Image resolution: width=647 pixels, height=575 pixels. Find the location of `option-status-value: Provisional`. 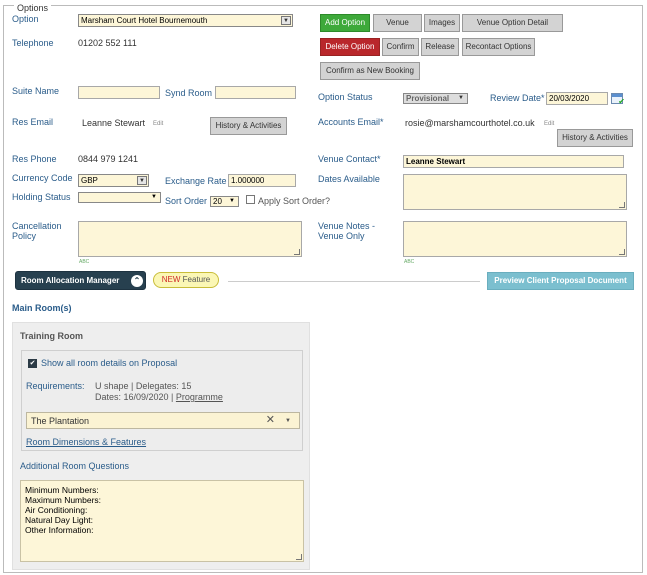

option-status-value: Provisional is located at coordinates (428, 98).